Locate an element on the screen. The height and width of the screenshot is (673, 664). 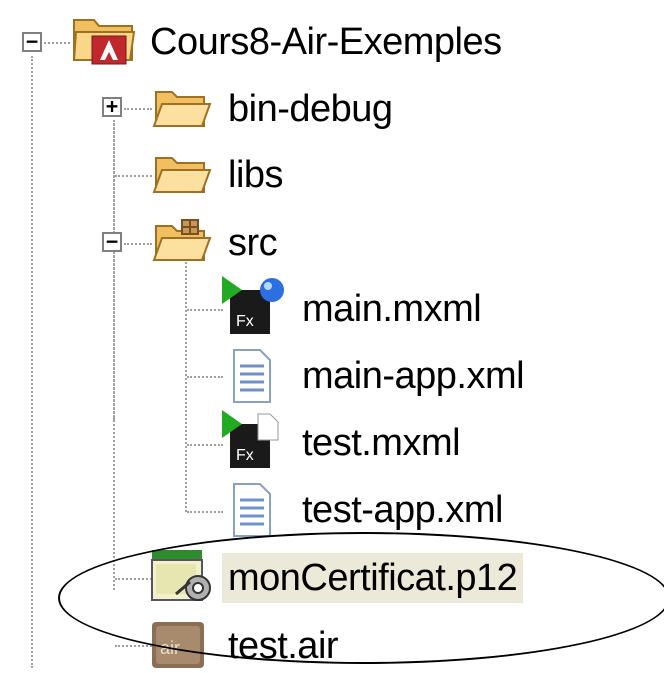
tree-item-label: test.air is located at coordinates (283, 646).